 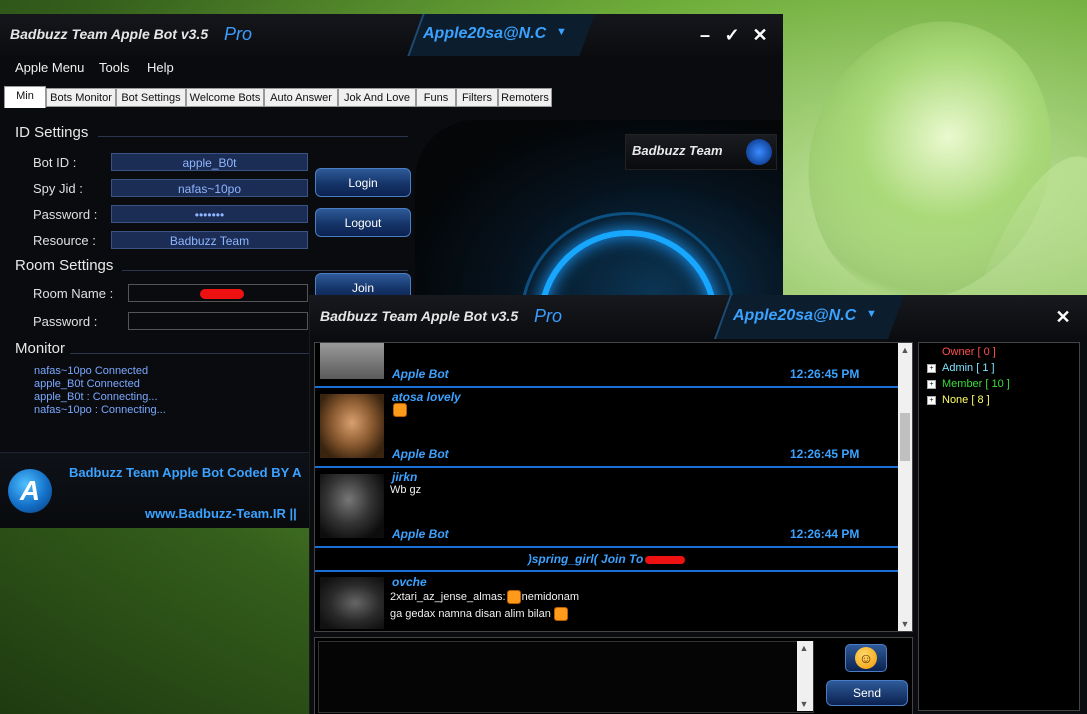 What do you see at coordinates (52, 132) in the screenshot?
I see `id-settings-title: ID Settings` at bounding box center [52, 132].